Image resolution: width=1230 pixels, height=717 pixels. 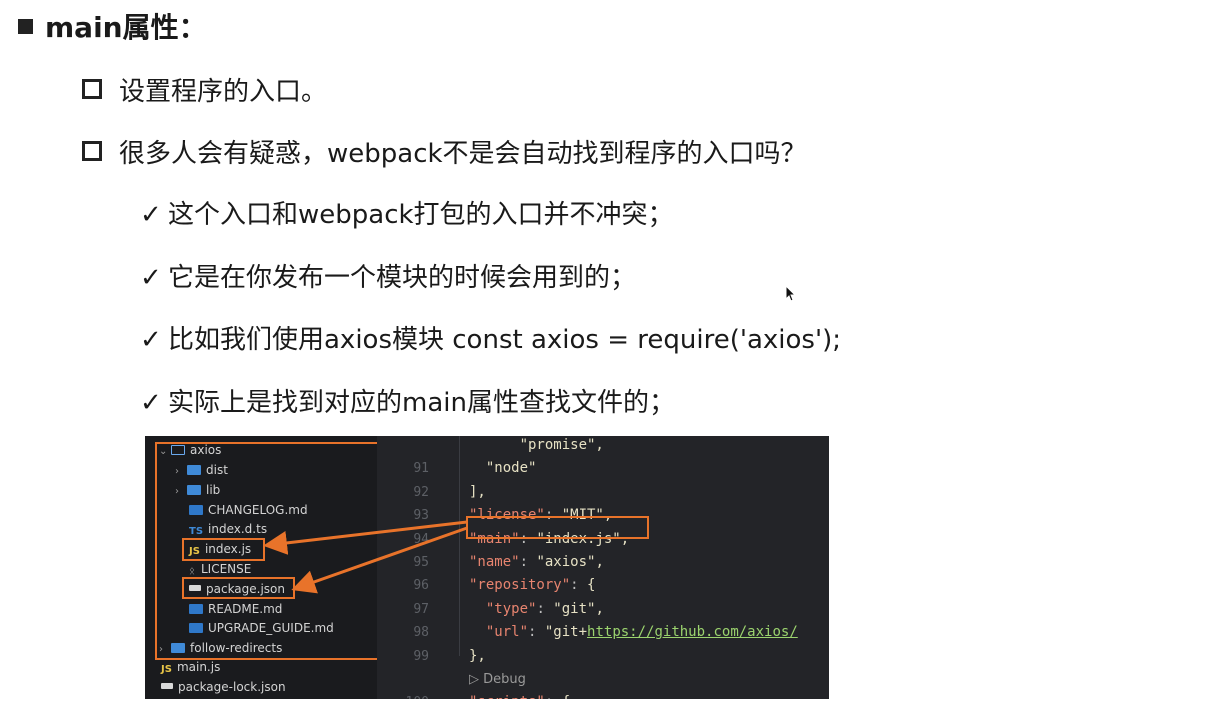 What do you see at coordinates (692, 632) in the screenshot?
I see `json-url-link: https://github.com/axios/` at bounding box center [692, 632].